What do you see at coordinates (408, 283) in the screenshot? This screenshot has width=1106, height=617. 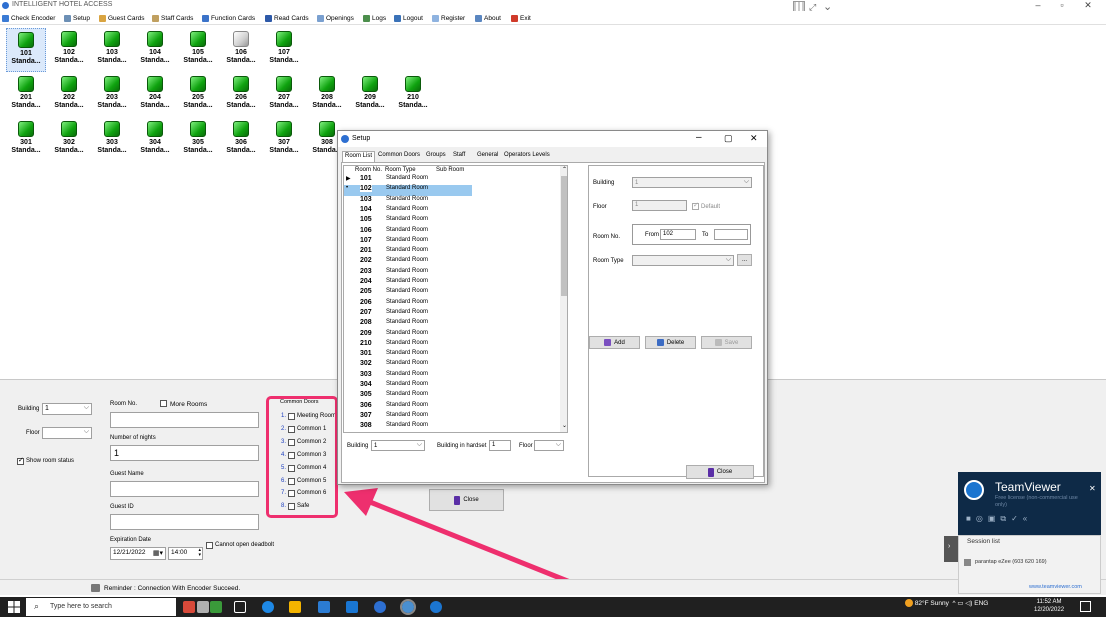 I see `table-row: 204 Standard Room` at bounding box center [408, 283].